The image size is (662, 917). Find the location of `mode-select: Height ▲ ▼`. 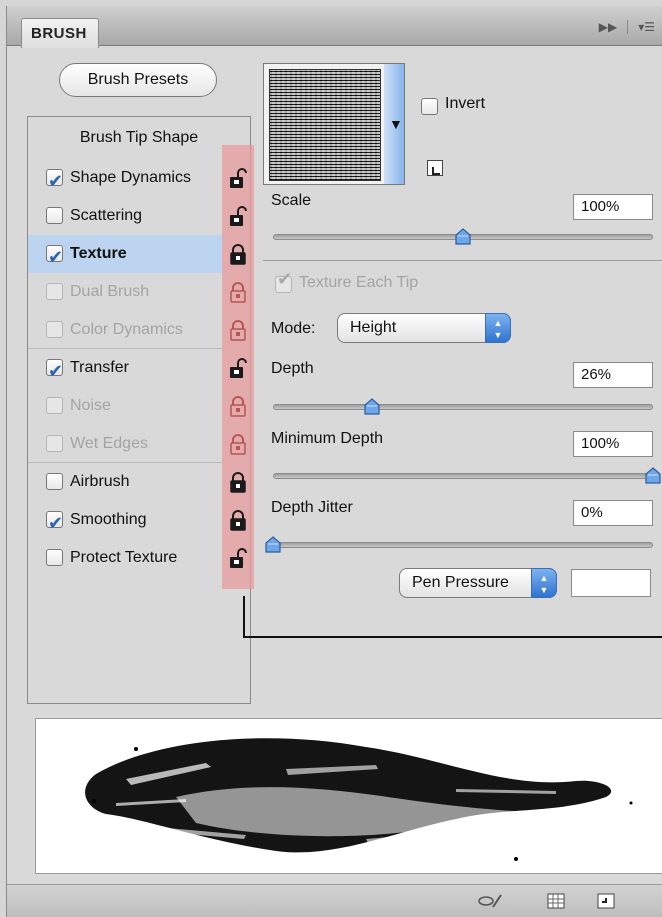

mode-select: Height ▲ ▼ is located at coordinates (424, 328).